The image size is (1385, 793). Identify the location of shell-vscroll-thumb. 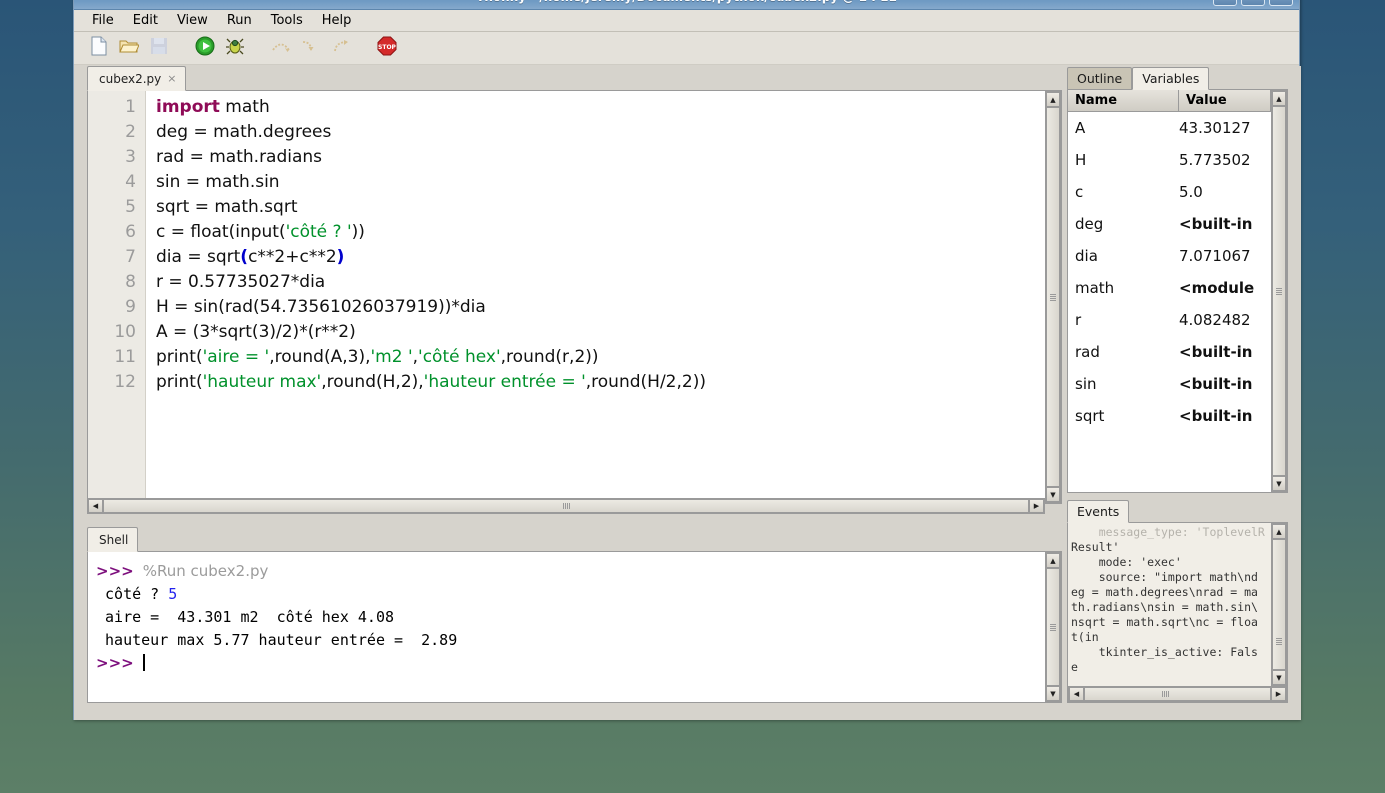
(1053, 627).